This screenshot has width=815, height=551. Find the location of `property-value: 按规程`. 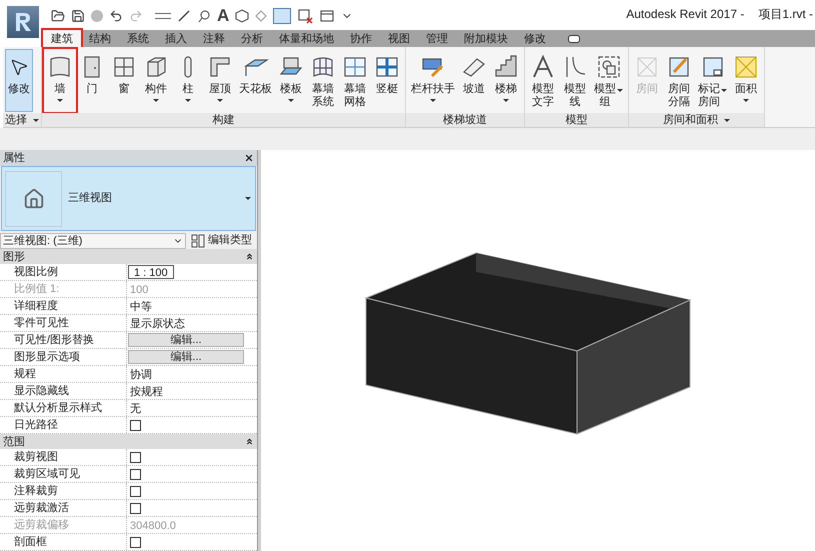

property-value: 按规程 is located at coordinates (146, 391).